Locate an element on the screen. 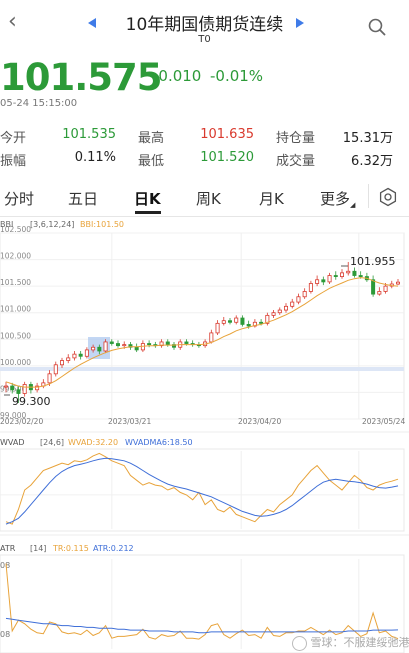 This screenshot has width=409, height=653. wvad-frame is located at coordinates (202, 490).